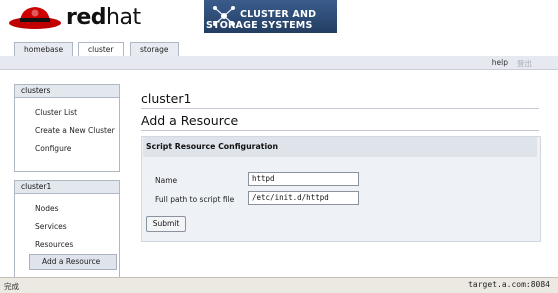  What do you see at coordinates (279, 63) in the screenshot?
I see `utility-bar: help 登出` at bounding box center [279, 63].